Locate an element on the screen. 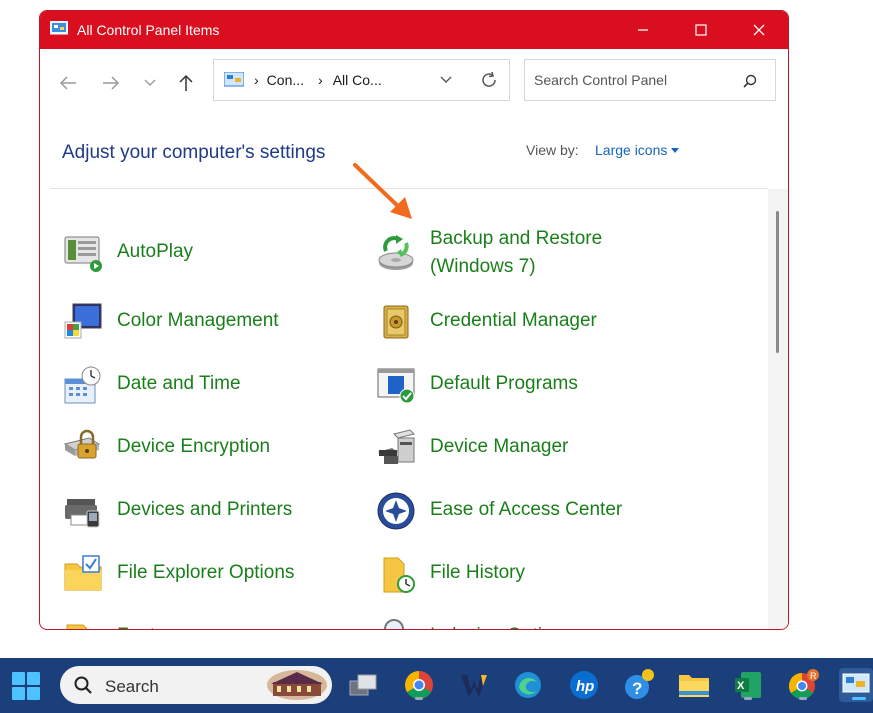  file-history-icon is located at coordinates (399, 575).